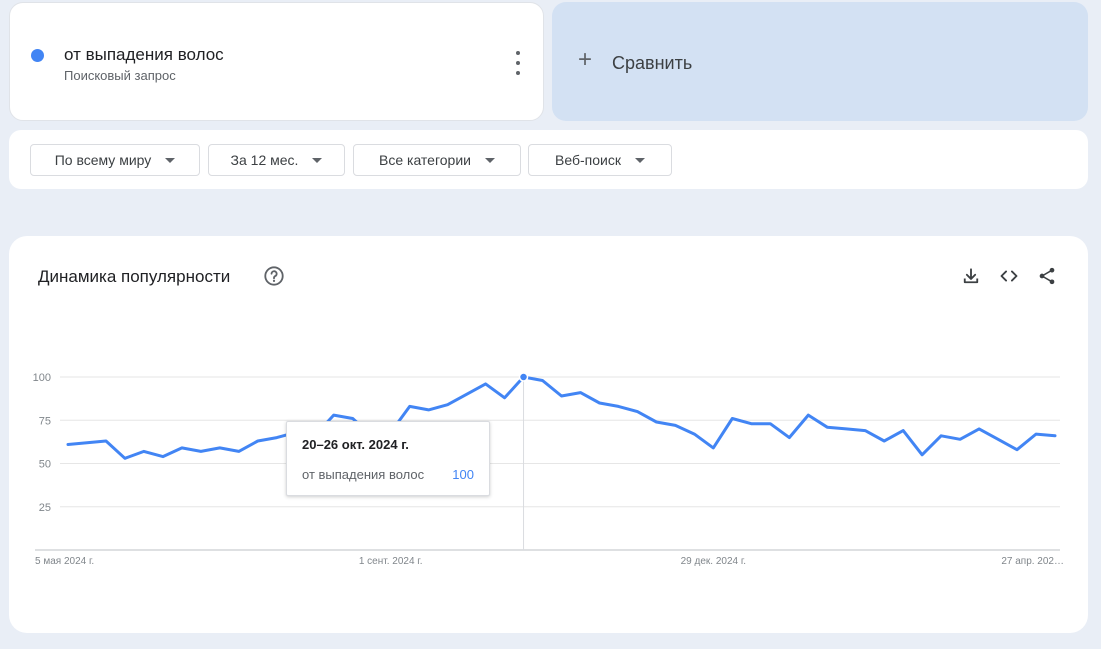 The height and width of the screenshot is (649, 1101). I want to click on series-color-dot, so click(37, 55).